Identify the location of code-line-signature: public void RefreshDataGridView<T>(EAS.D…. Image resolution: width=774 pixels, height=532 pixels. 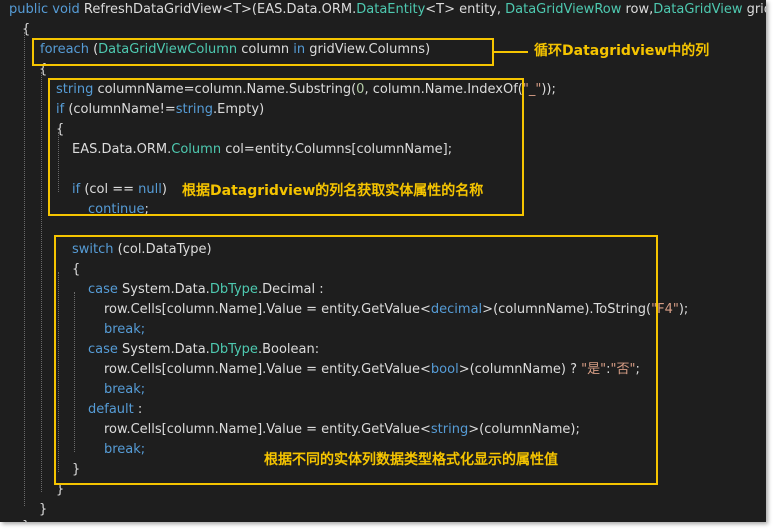
(387, 10).